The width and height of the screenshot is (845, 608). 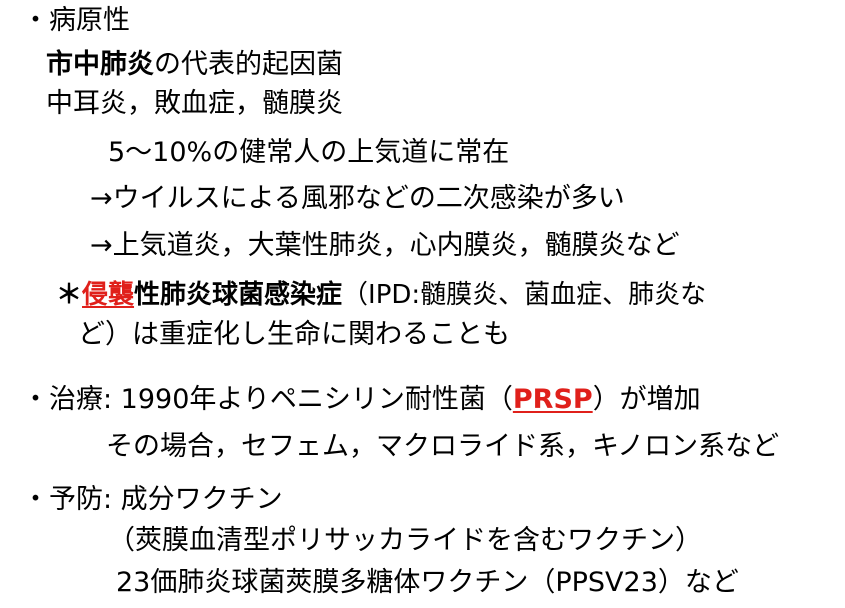 I want to click on treatment-line-2: その場合，セフェム，マクロライド系，キノロン系など, so click(x=443, y=446).